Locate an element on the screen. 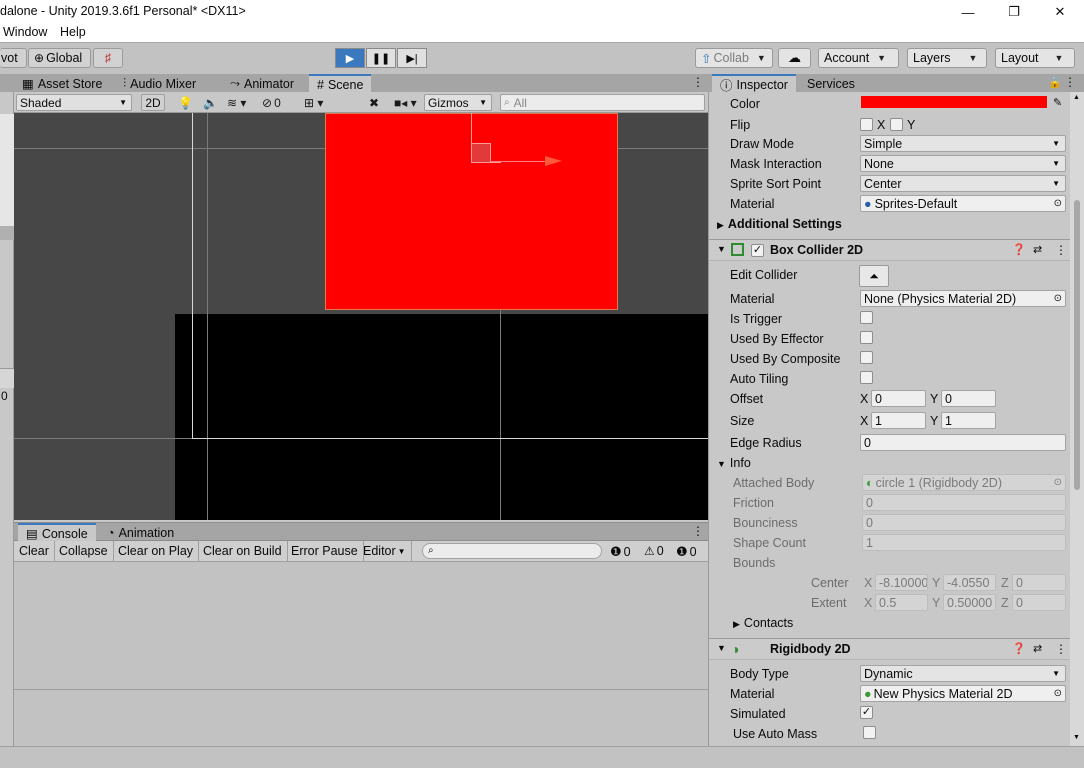  rigidbody-material-field: ● New Physics Material 2D ⊙ is located at coordinates (963, 693).